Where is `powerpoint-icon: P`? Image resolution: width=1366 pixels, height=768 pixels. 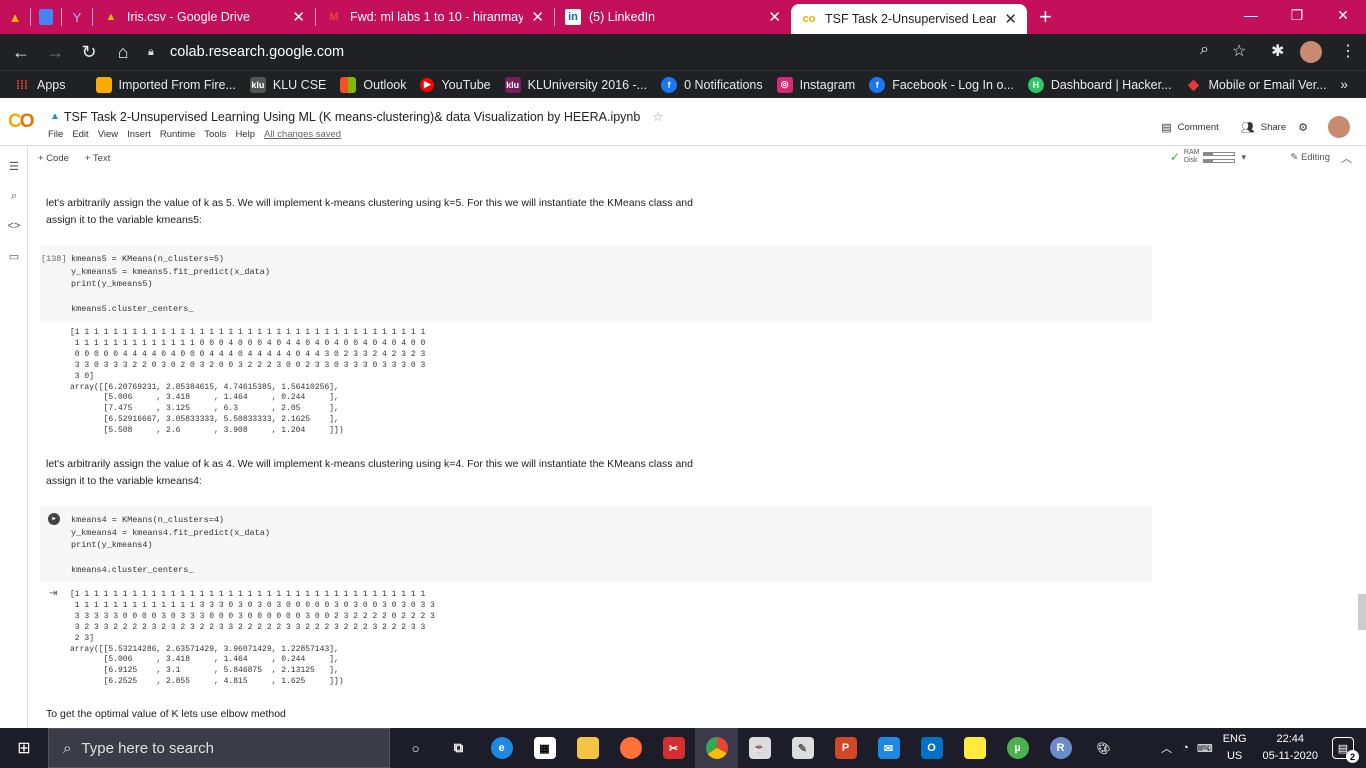
powerpoint-icon: P is located at coordinates (845, 748).